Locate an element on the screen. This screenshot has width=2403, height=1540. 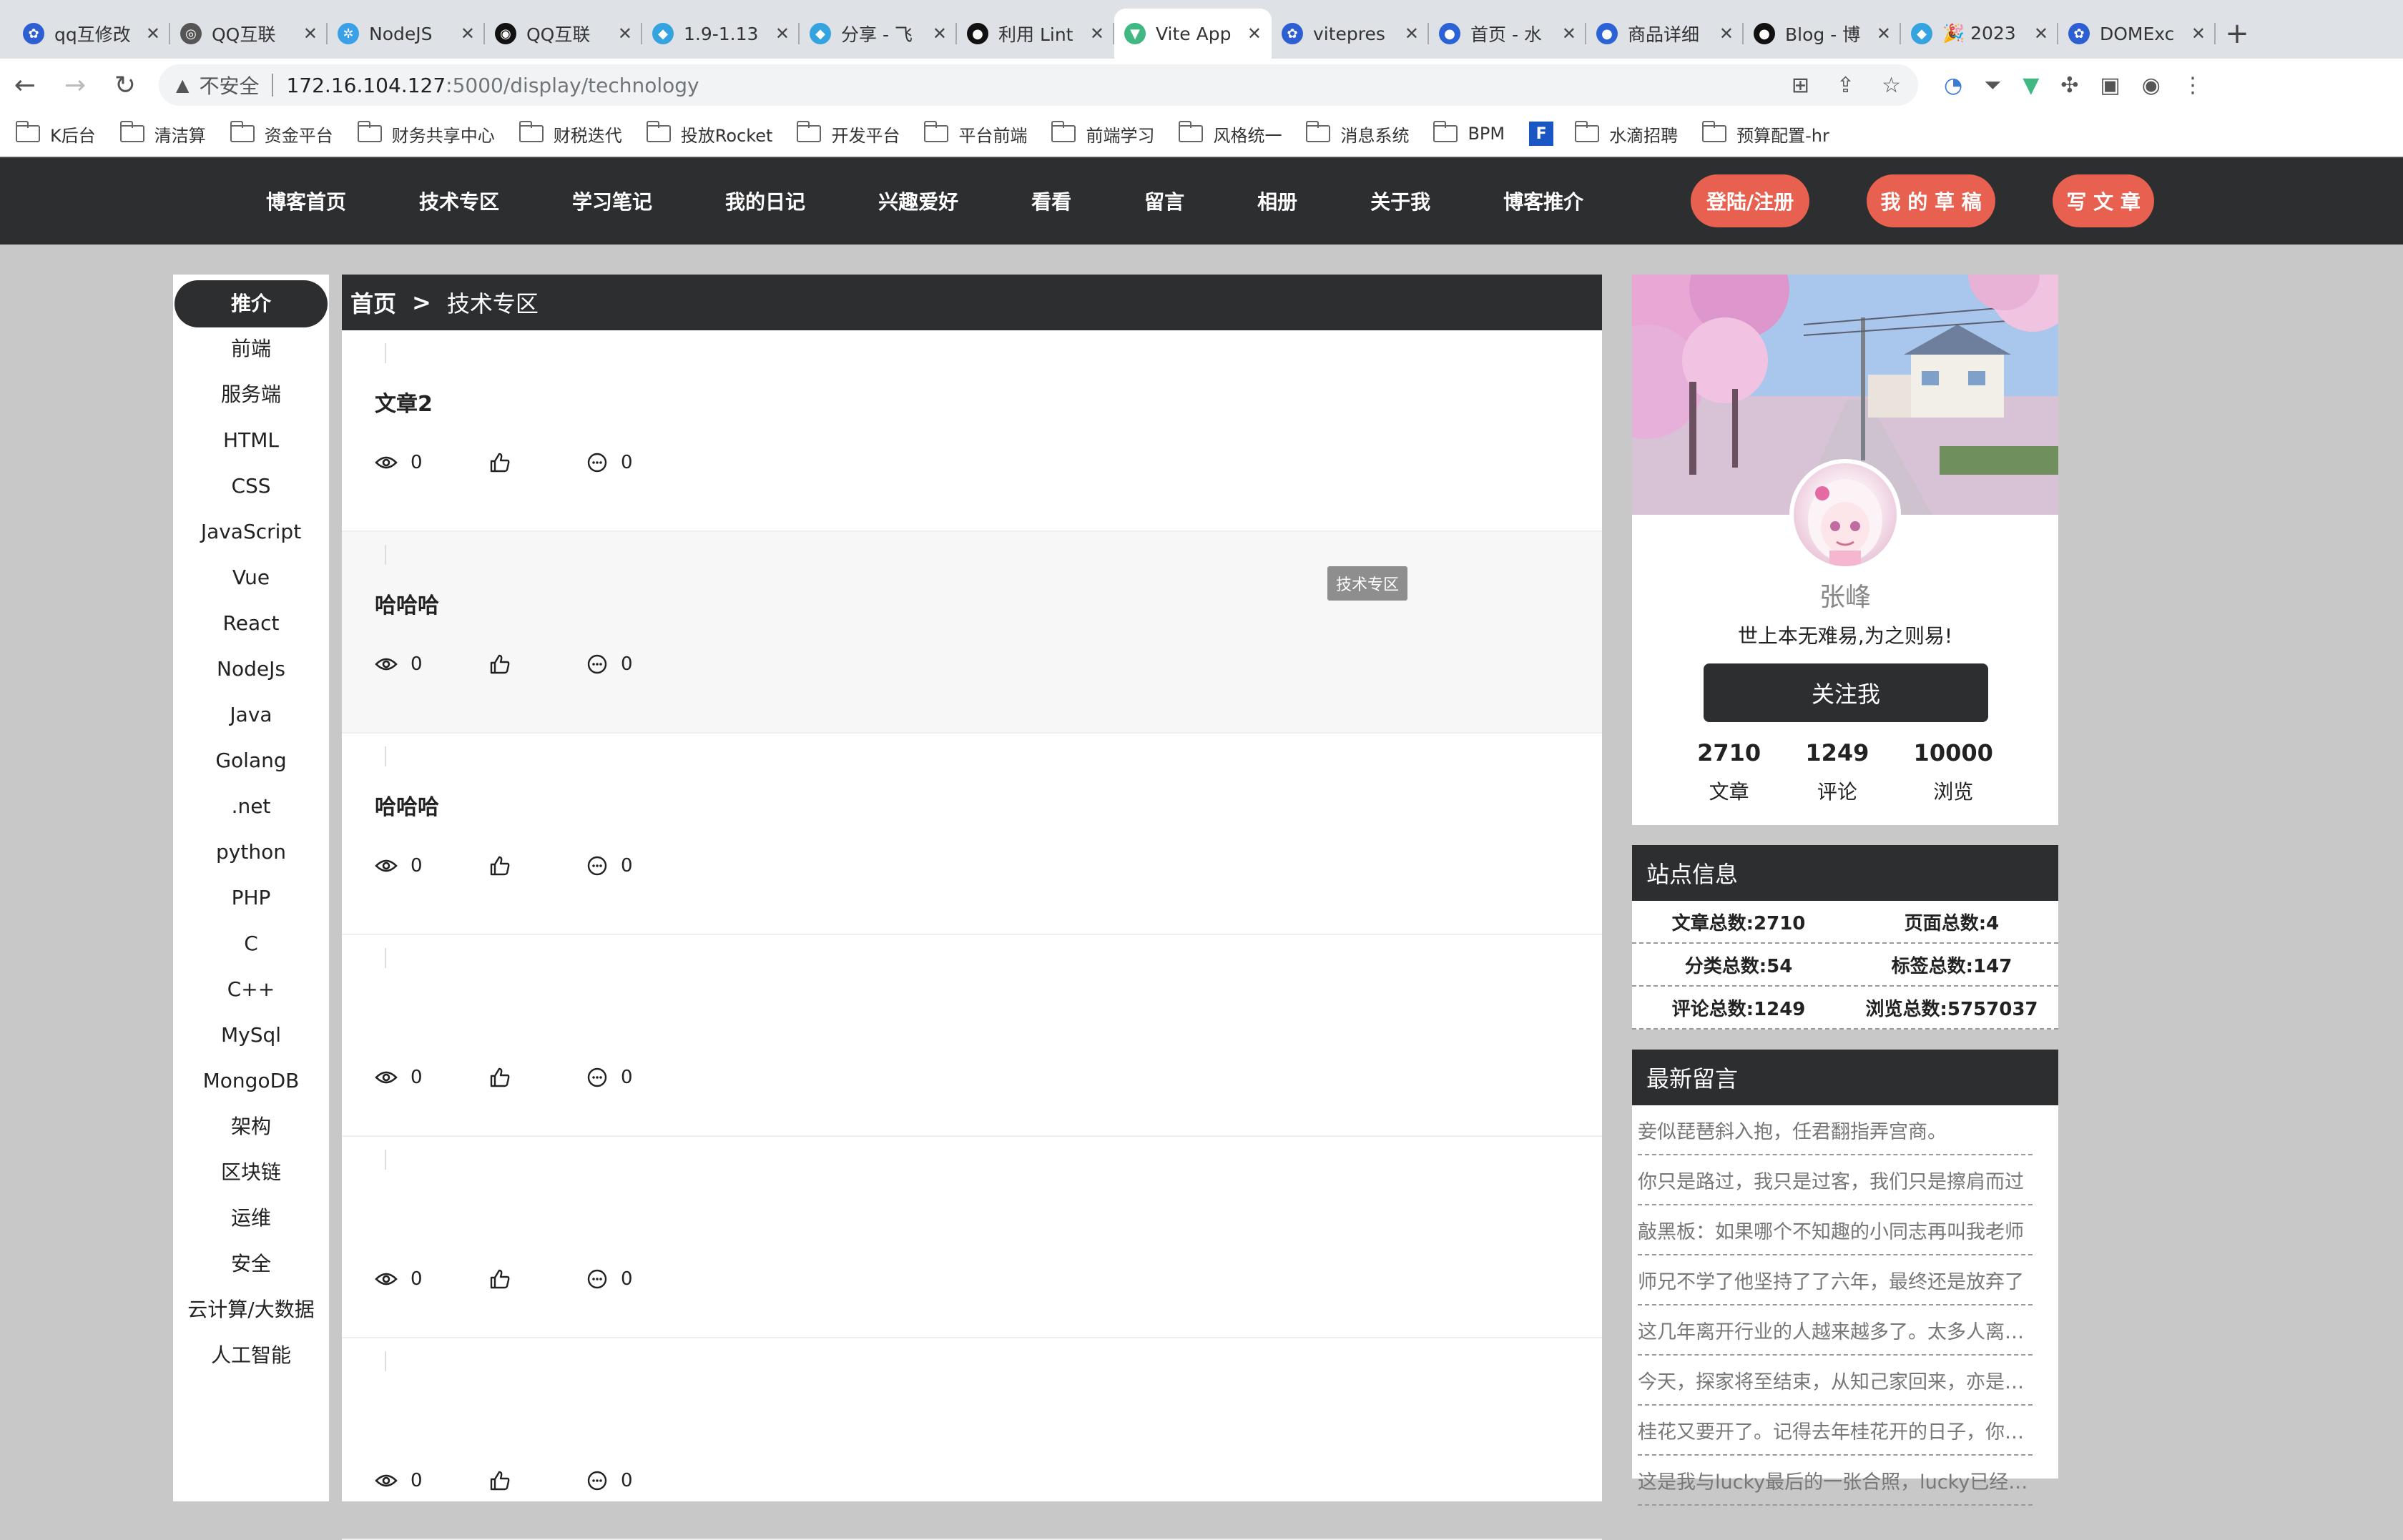
avatar is located at coordinates (1845, 515).